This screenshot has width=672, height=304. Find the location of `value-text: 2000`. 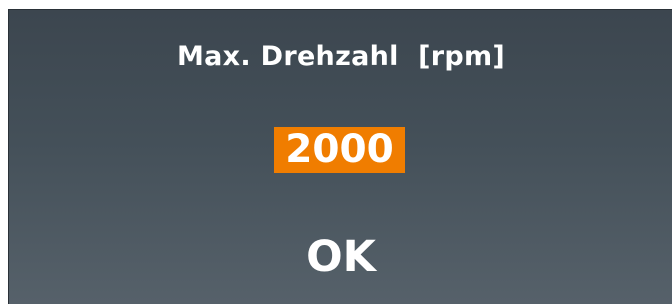

value-text: 2000 is located at coordinates (339, 149).